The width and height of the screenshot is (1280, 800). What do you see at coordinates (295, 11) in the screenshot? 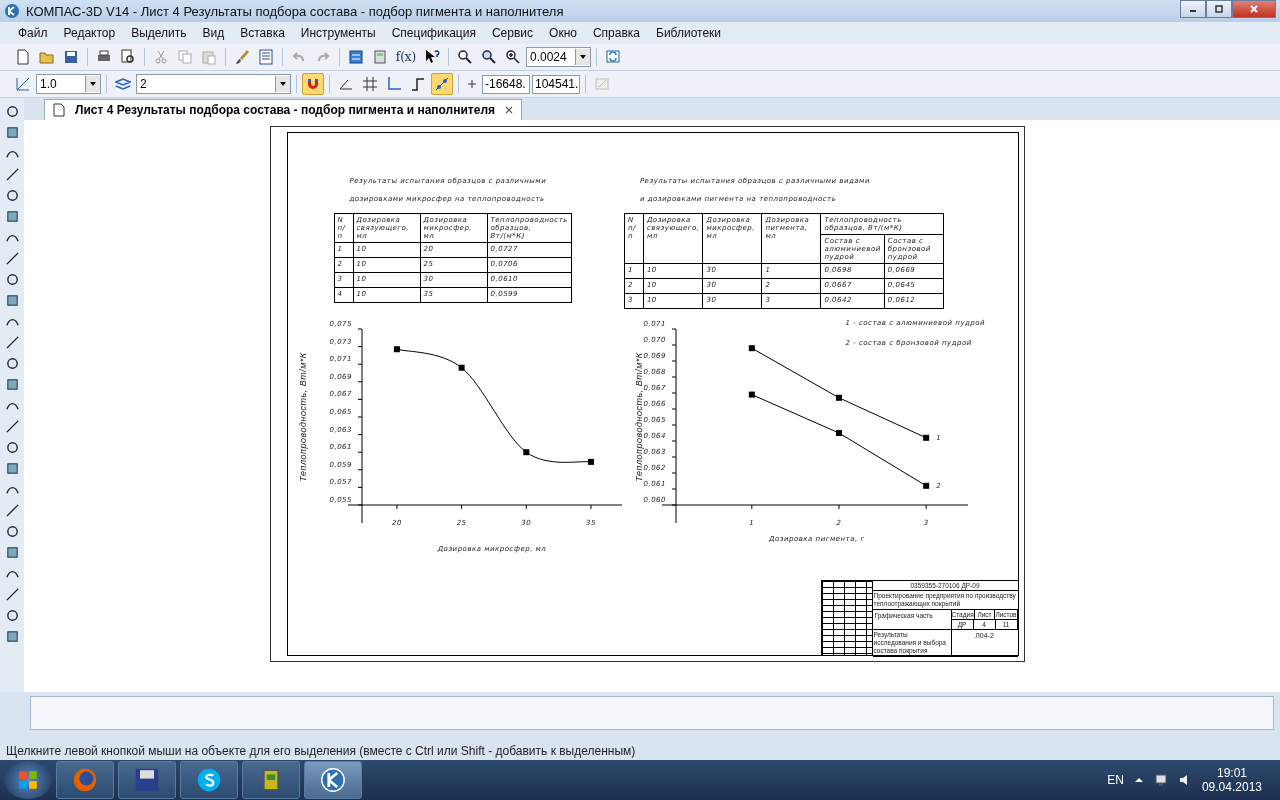
I see `window-title: КОМПАС-3D V14 - Лист 4 Результаты подбора состава - подбор пигмента и наполнителя` at bounding box center [295, 11].